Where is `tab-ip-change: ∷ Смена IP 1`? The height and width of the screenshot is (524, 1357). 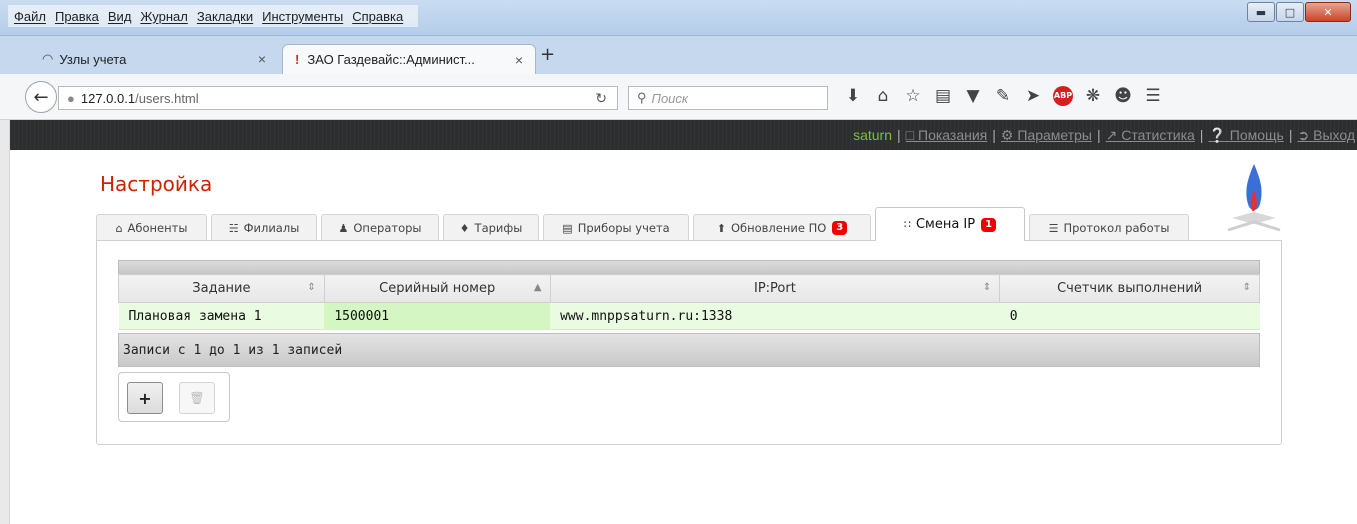
tab-ip-change: ∷ Смена IP 1 is located at coordinates (950, 224).